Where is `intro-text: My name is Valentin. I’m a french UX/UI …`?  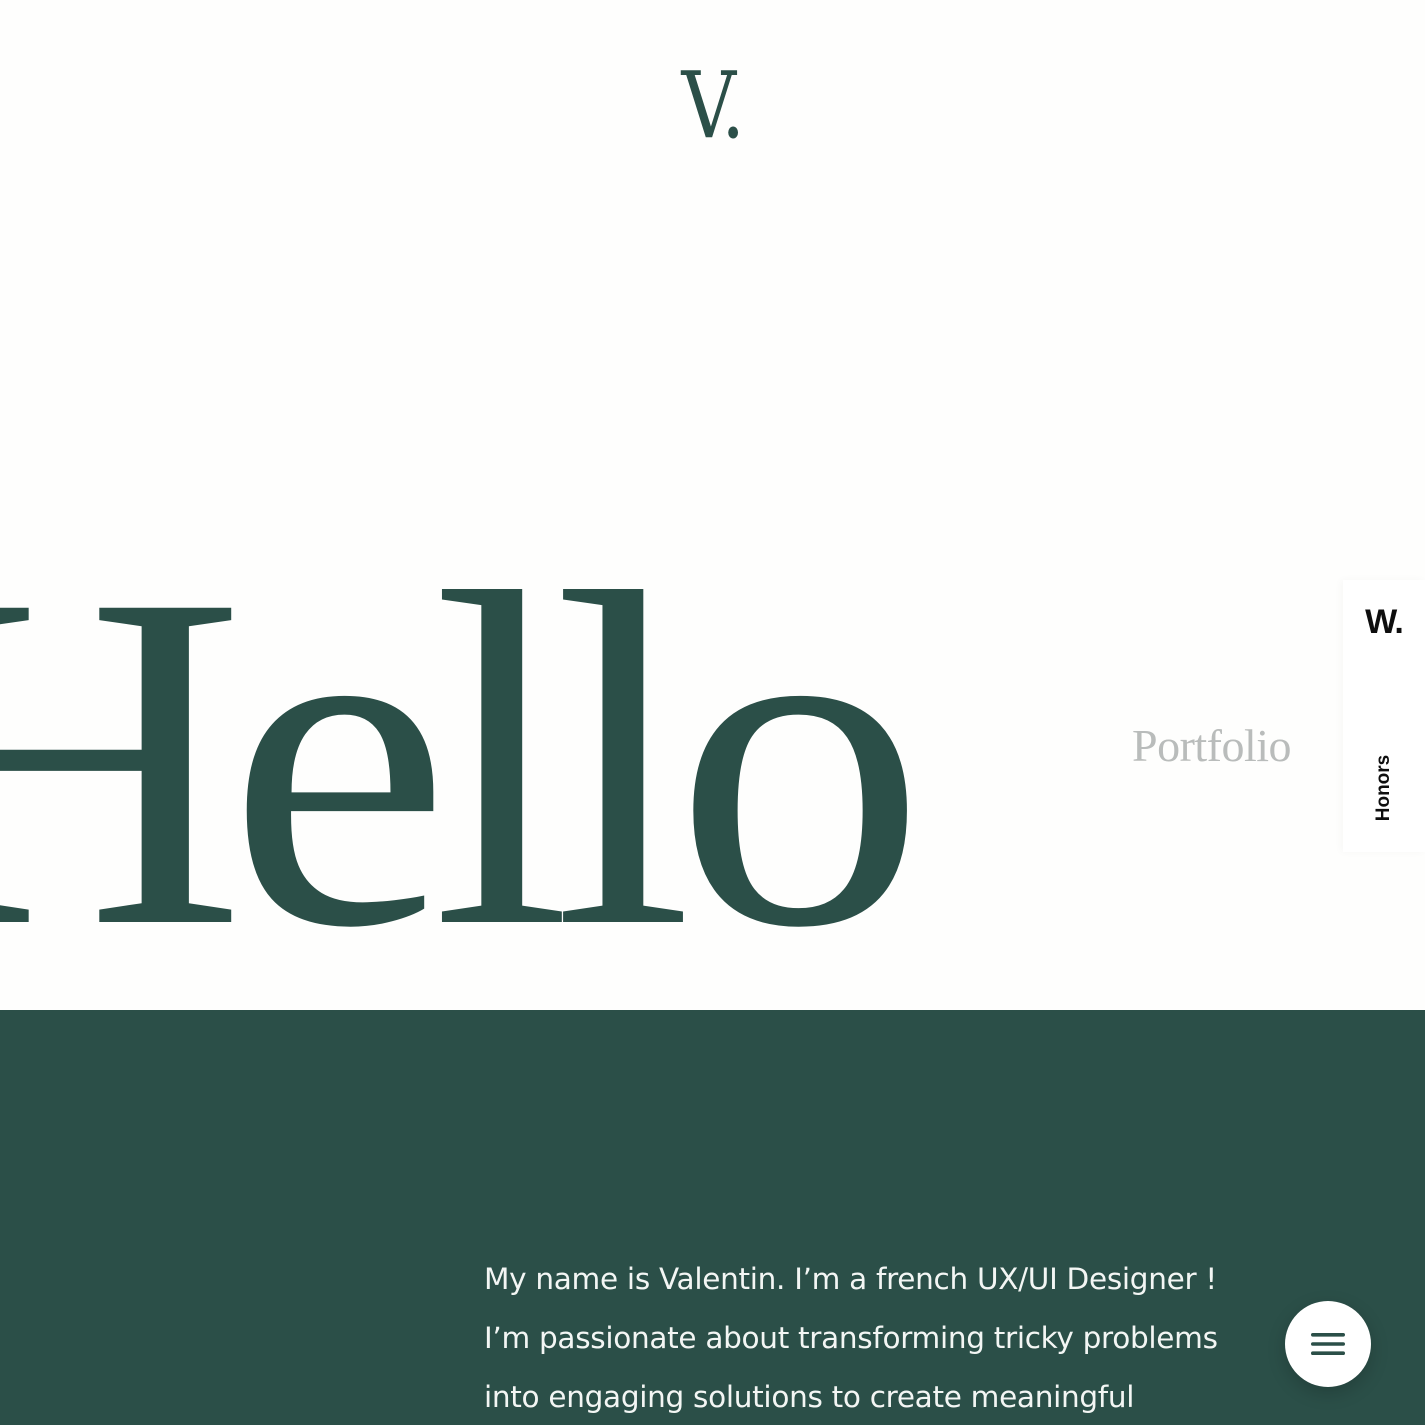
intro-text: My name is Valentin. I’m a french UX/UI … is located at coordinates (884, 1337).